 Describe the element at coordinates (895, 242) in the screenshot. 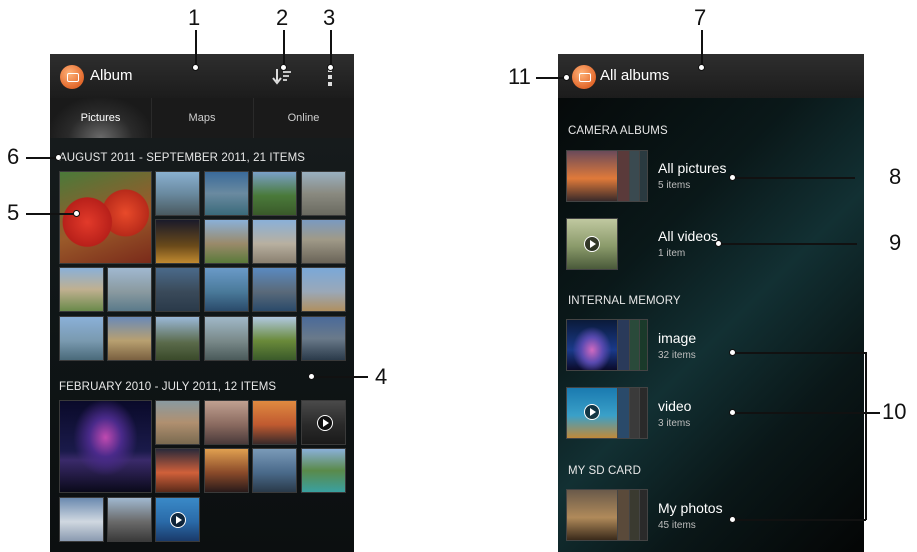

I see `callout-number: 9` at that location.